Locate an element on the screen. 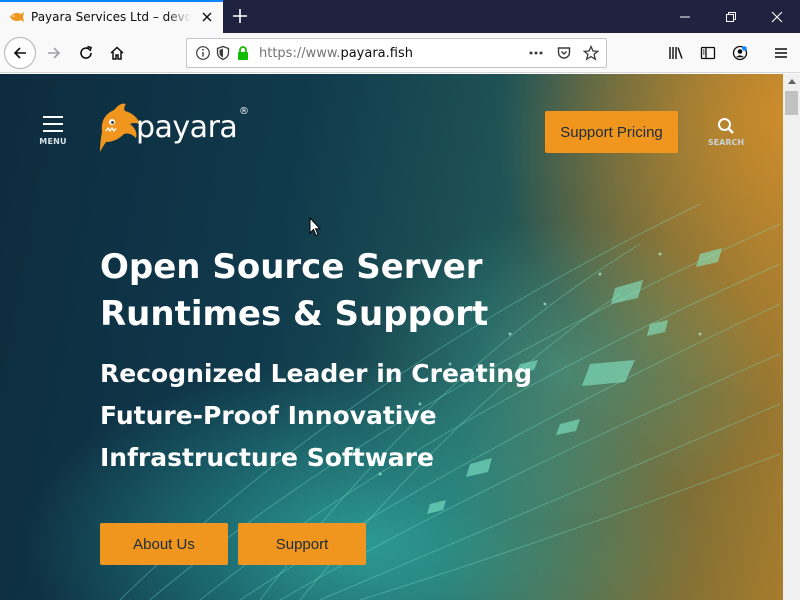 This screenshot has width=800, height=600. scroll-thumb is located at coordinates (791, 103).